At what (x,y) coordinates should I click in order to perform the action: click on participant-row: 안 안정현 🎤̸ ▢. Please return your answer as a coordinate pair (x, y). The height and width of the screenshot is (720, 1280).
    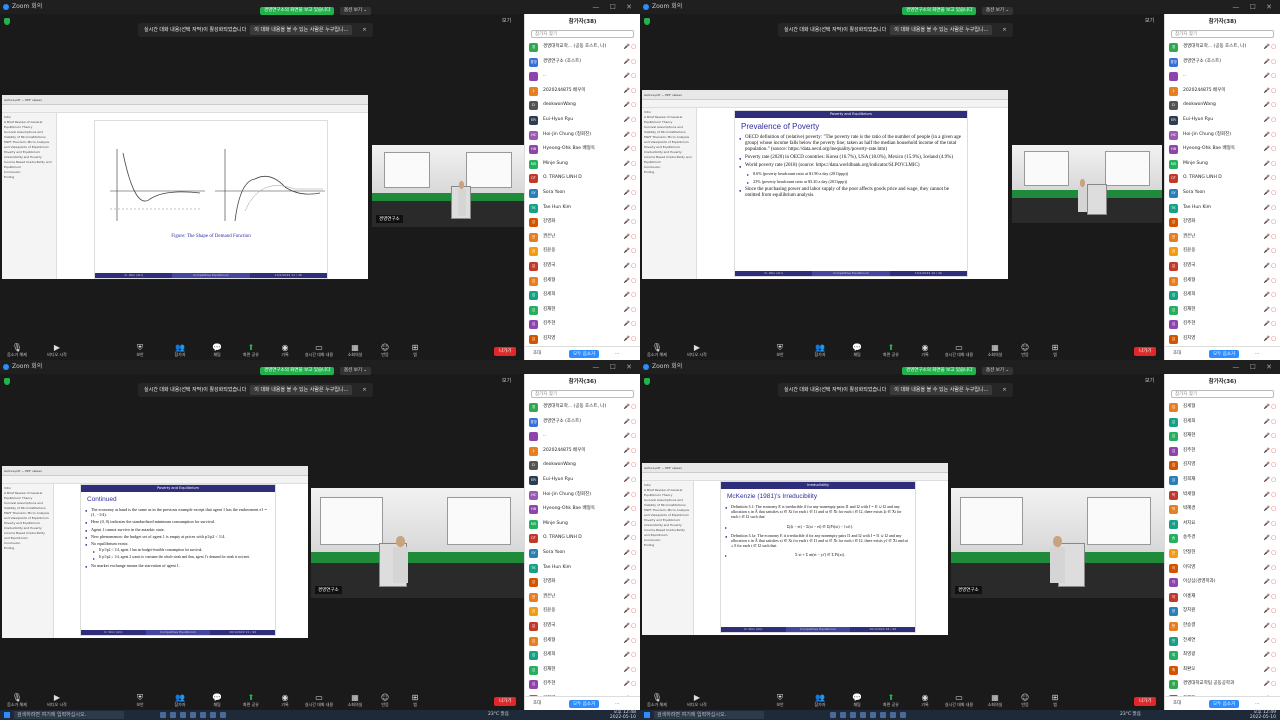
    Looking at the image, I should click on (1222, 553).